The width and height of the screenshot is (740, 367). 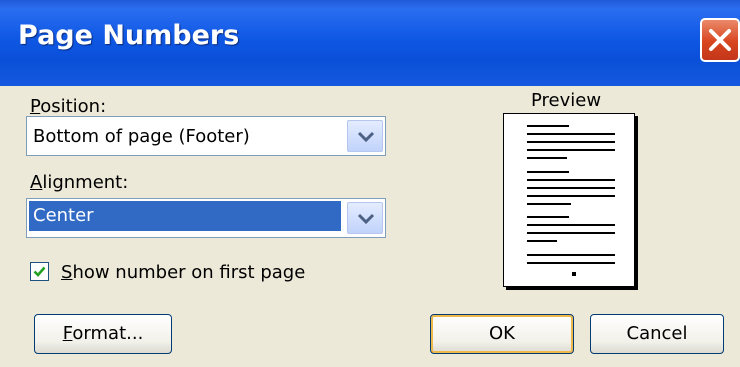 I want to click on ok-button: OK, so click(x=502, y=334).